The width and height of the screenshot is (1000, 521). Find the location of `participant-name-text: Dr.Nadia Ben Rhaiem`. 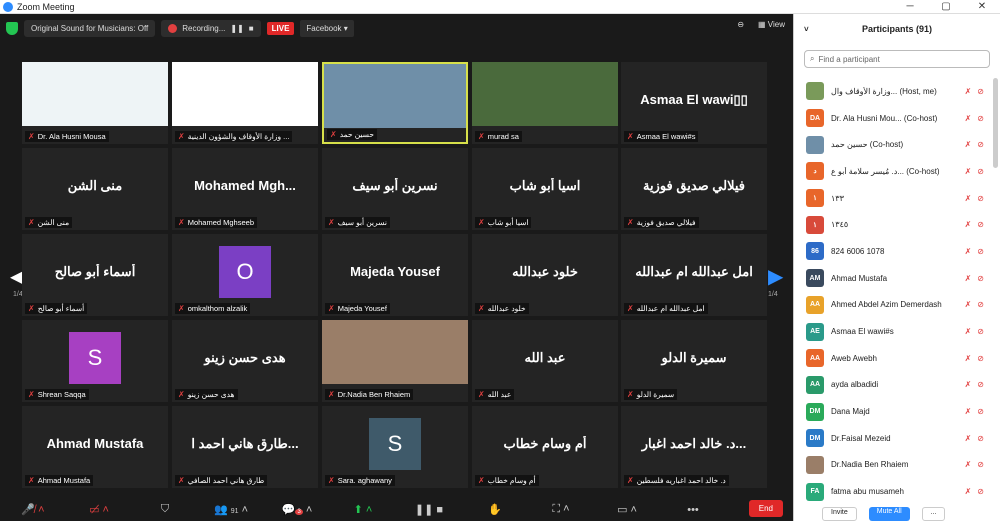

participant-name-text: Dr.Nadia Ben Rhaiem is located at coordinates (374, 394).